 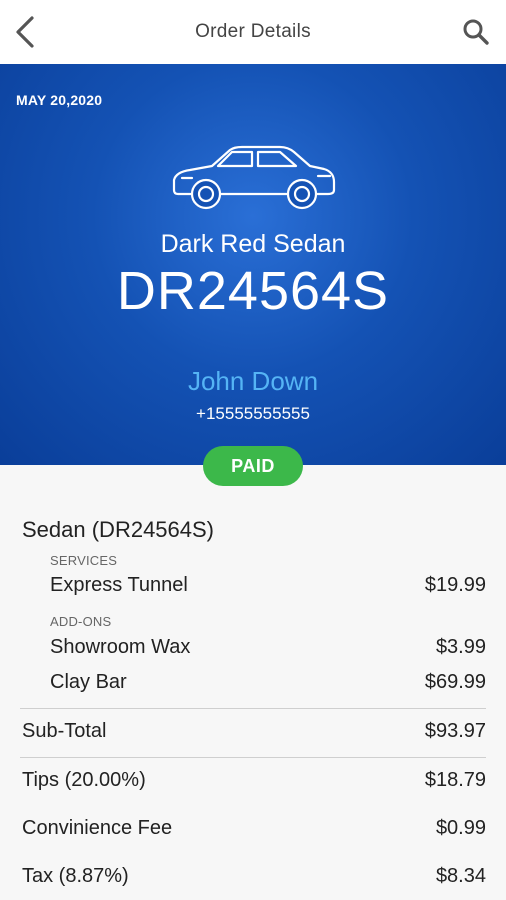 I want to click on tips-label: Tips (20.00%), so click(x=84, y=780).